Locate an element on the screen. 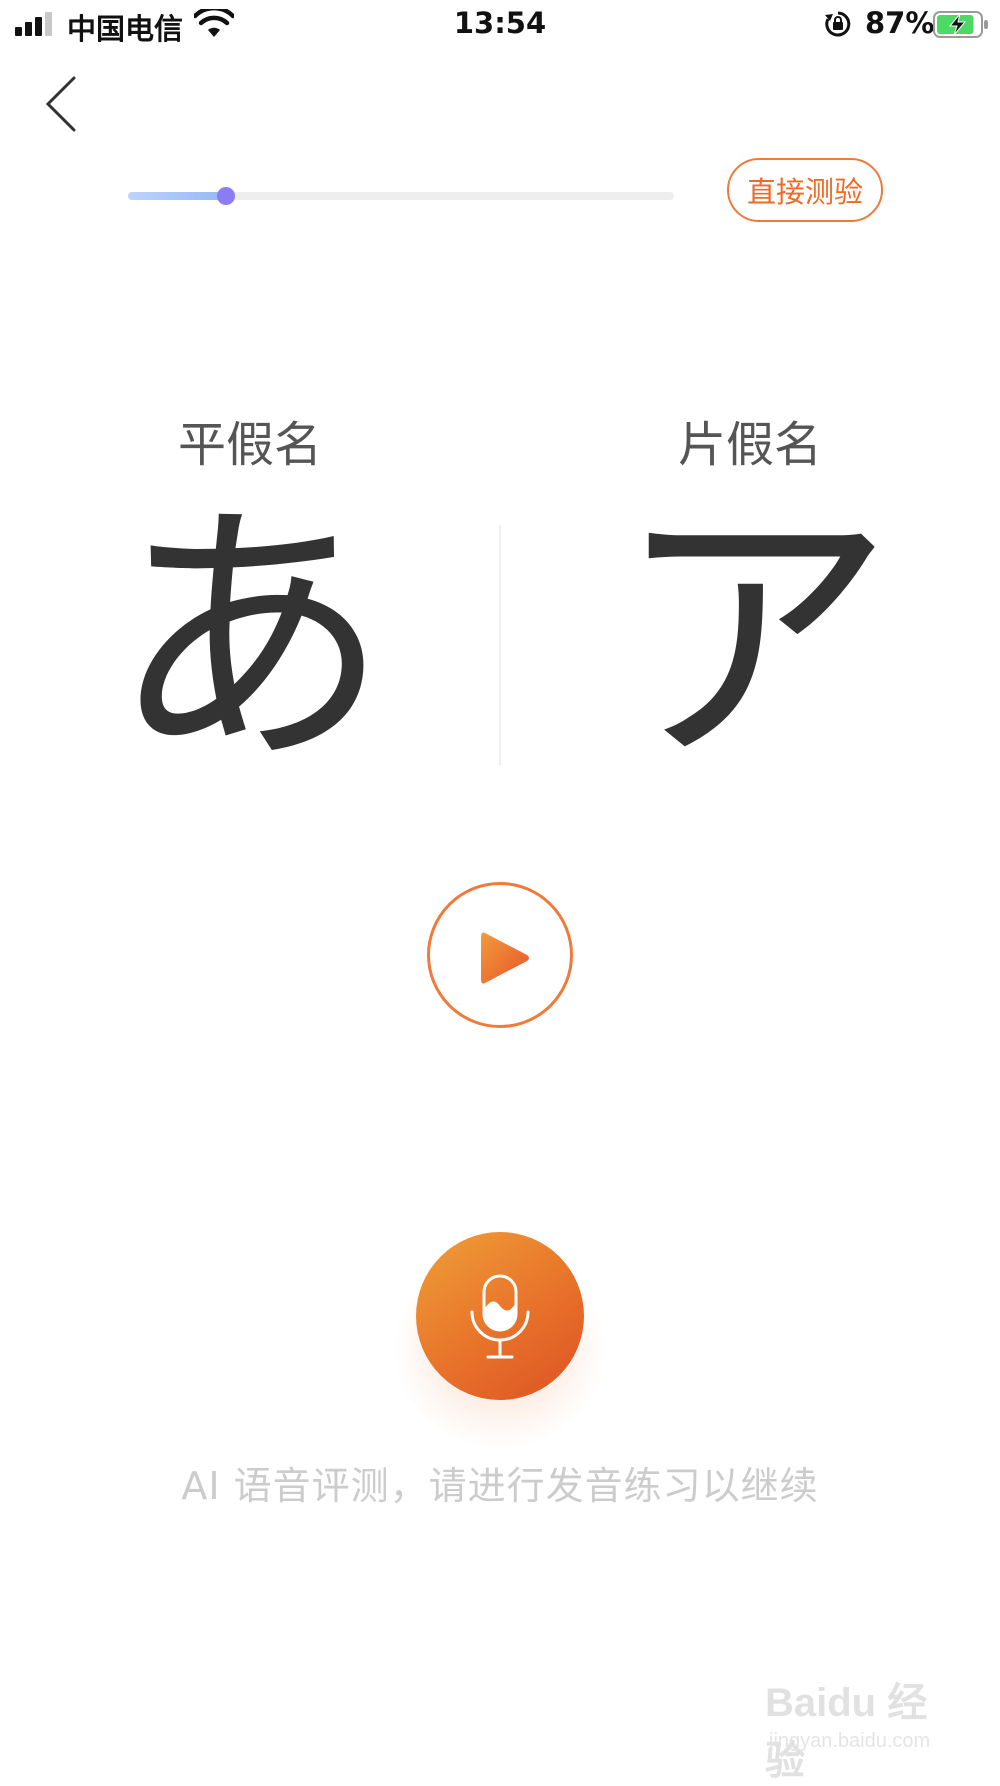 The height and width of the screenshot is (1786, 1000). record-microphone-button is located at coordinates (500, 1316).